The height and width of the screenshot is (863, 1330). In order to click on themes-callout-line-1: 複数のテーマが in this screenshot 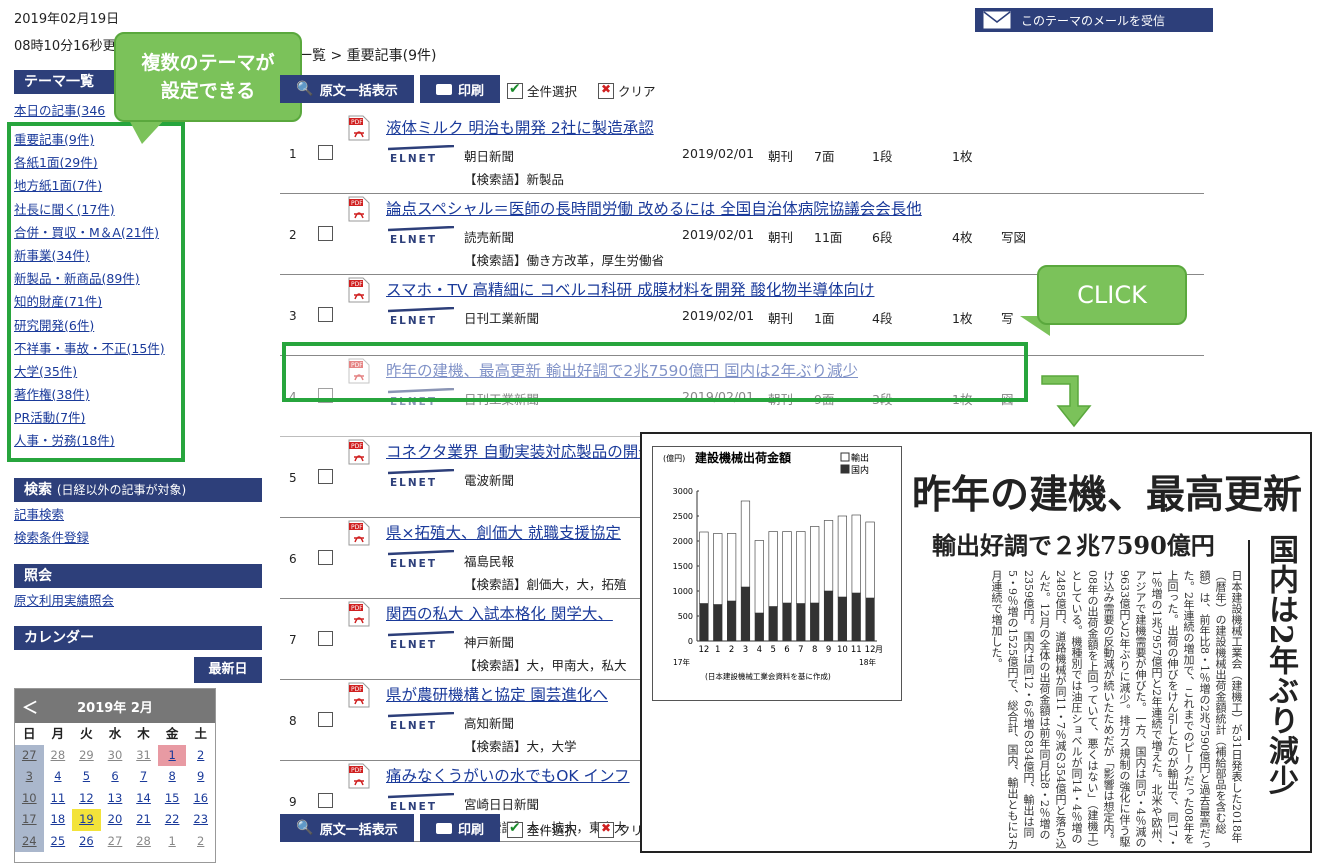, I will do `click(208, 63)`.